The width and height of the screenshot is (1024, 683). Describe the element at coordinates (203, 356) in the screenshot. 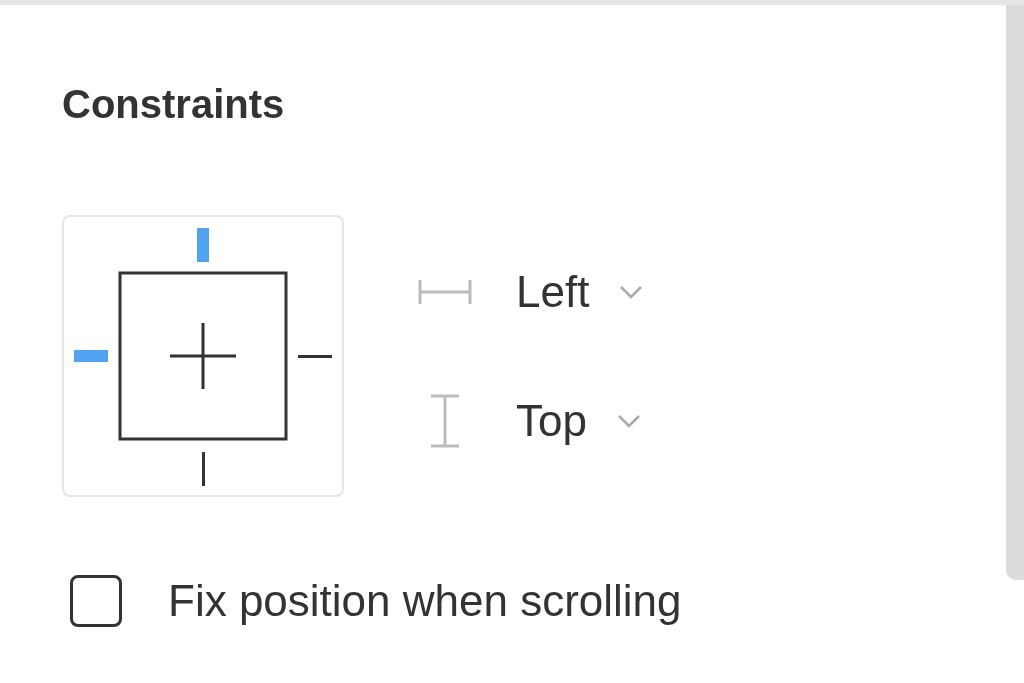

I see `plus-icon` at that location.